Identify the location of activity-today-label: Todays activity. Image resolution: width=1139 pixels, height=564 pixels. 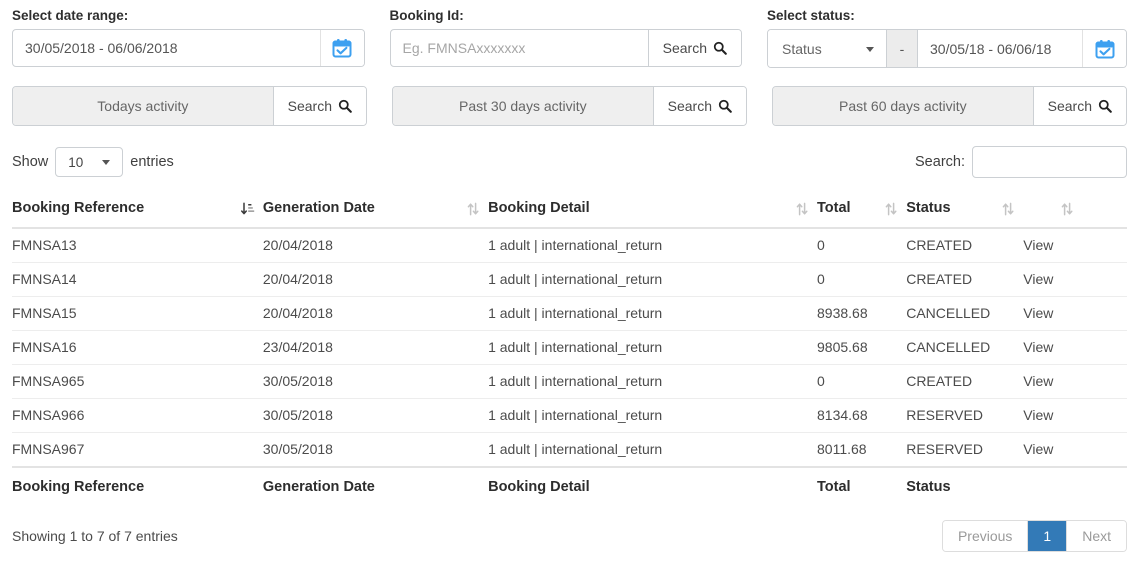
(143, 106).